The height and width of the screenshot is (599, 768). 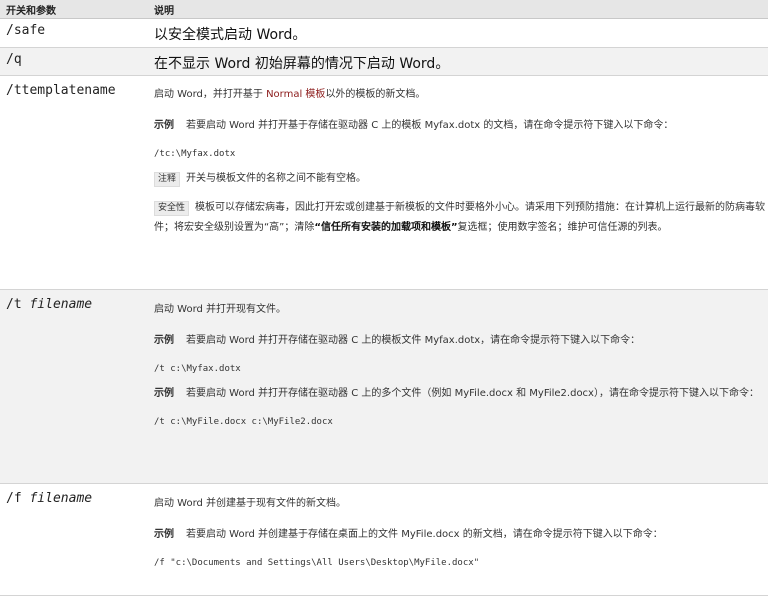 I want to click on table-row-safe: /safe 以安全模式启动 Word。, so click(x=384, y=33).